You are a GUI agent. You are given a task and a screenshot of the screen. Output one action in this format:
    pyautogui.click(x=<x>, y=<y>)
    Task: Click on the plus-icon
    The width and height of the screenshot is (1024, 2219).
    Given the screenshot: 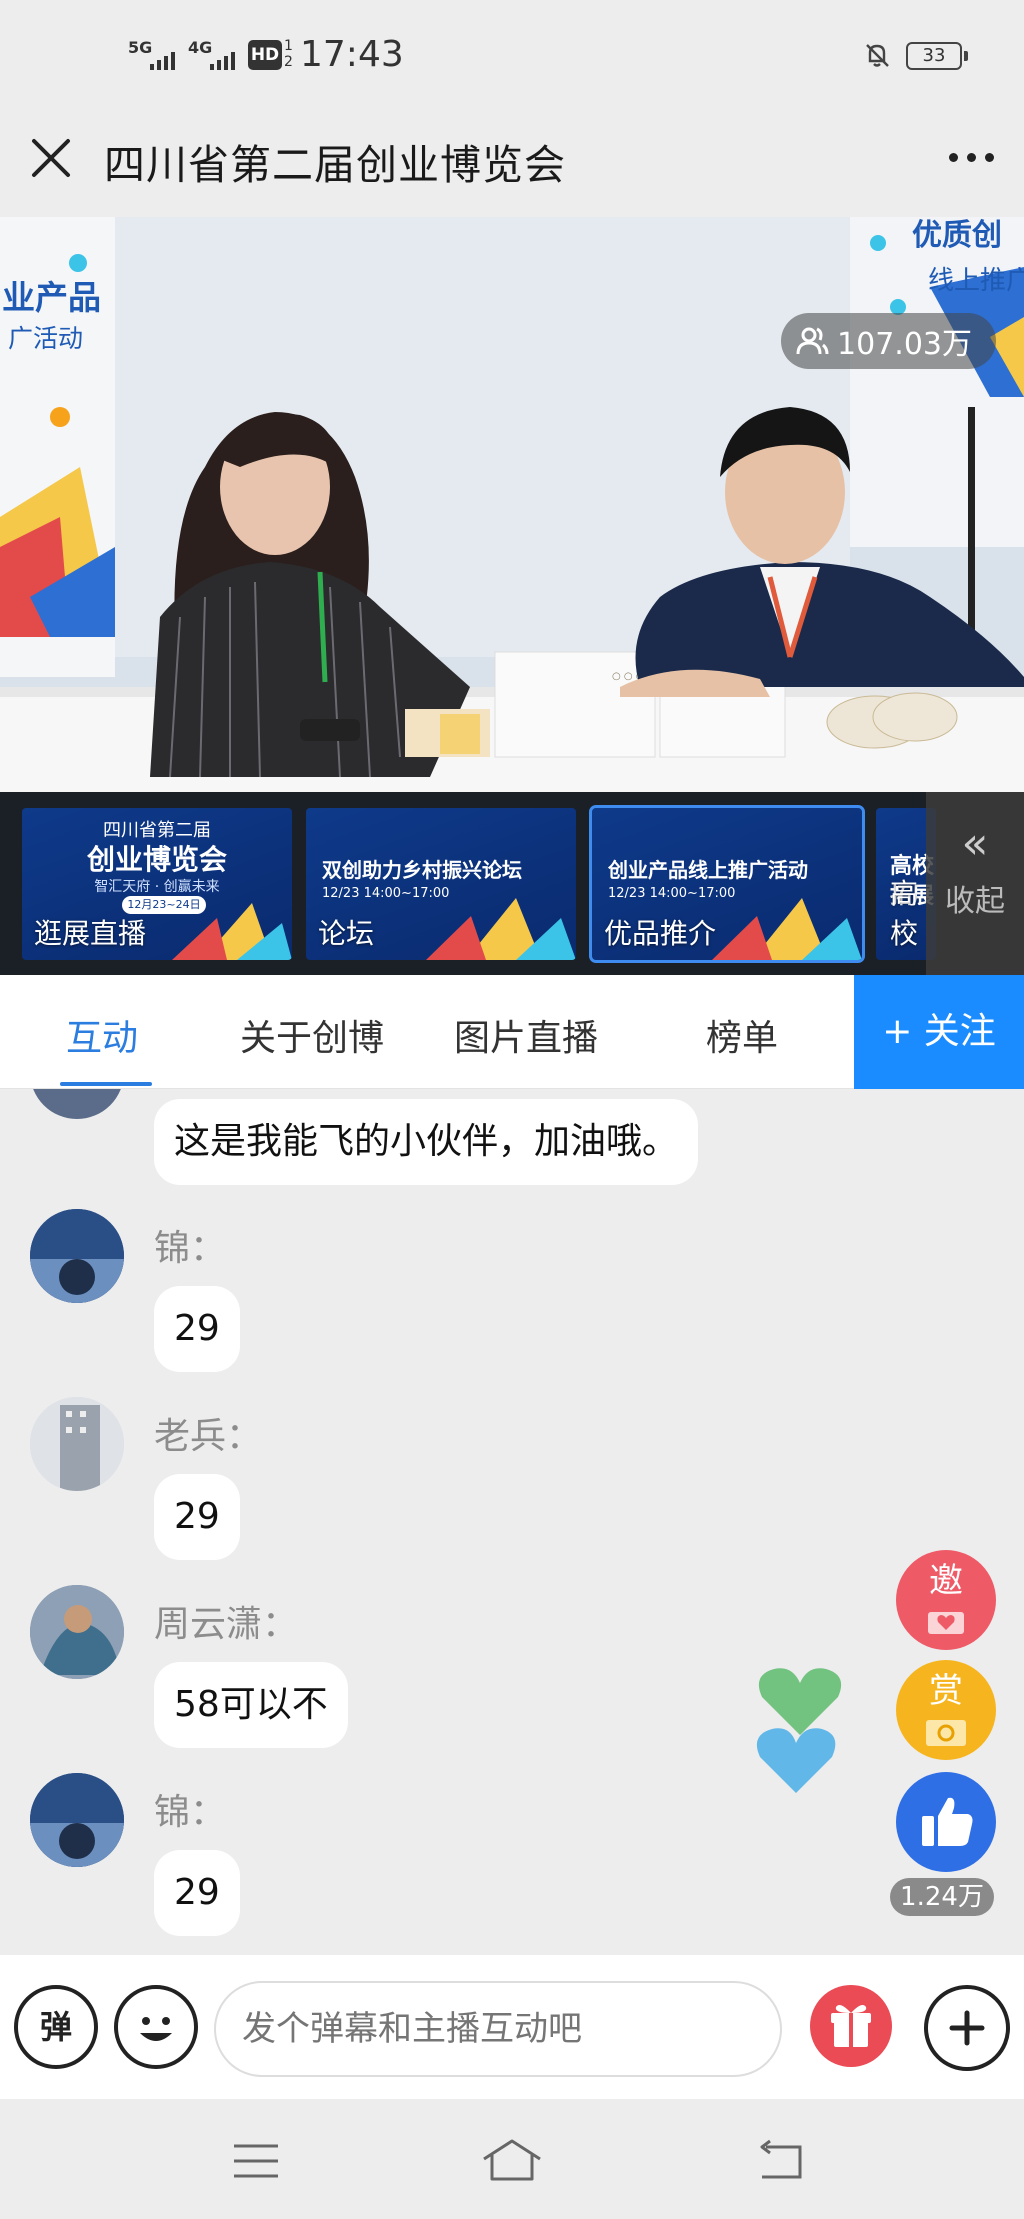 What is the action you would take?
    pyautogui.click(x=967, y=2028)
    